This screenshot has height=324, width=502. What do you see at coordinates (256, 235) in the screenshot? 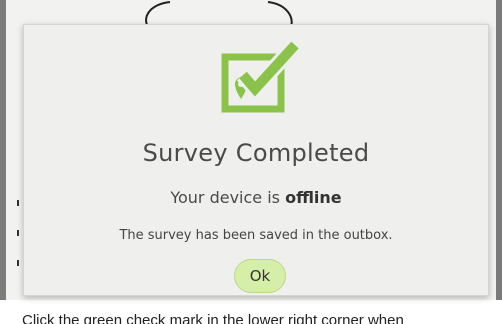
I see `saved-message: The survey has been saved in the outbox.` at bounding box center [256, 235].